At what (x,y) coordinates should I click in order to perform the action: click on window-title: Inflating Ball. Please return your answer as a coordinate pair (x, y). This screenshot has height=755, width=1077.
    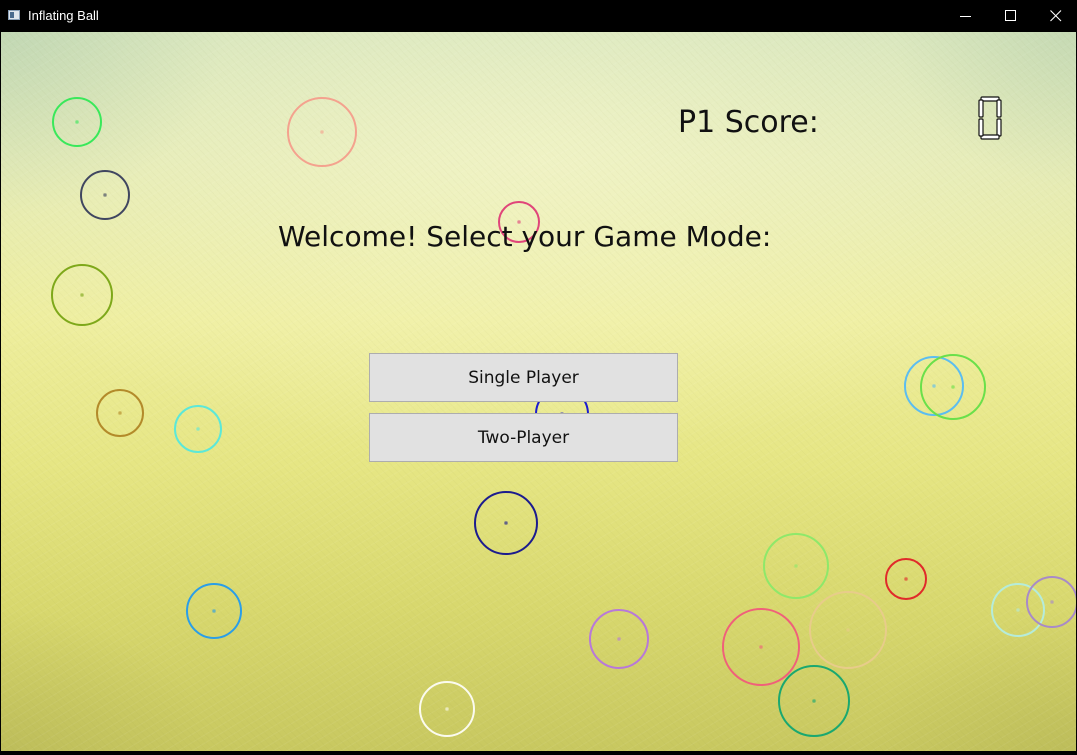
    Looking at the image, I should click on (63, 15).